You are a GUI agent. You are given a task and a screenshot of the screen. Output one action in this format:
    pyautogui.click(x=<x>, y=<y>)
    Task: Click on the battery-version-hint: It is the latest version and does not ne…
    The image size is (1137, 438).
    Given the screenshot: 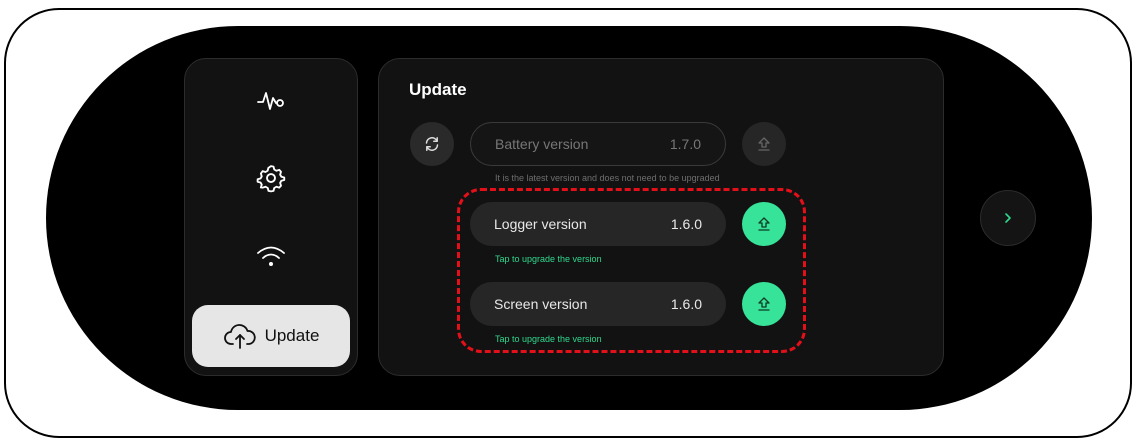 What is the action you would take?
    pyautogui.click(x=607, y=178)
    